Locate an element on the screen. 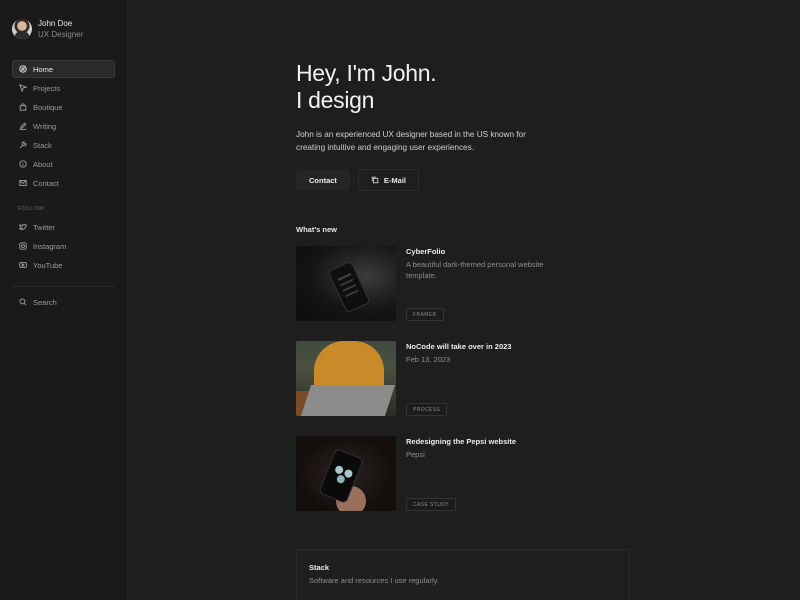 Image resolution: width=800 pixels, height=600 pixels. headline-line-2: I design is located at coordinates (335, 100).